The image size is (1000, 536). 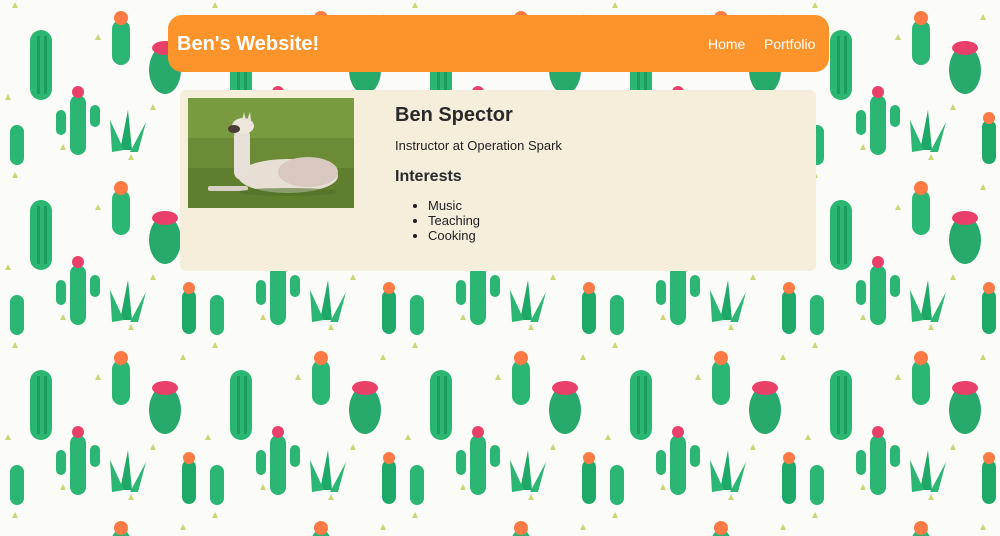 I want to click on site-title: Ben's Website!, so click(x=248, y=44).